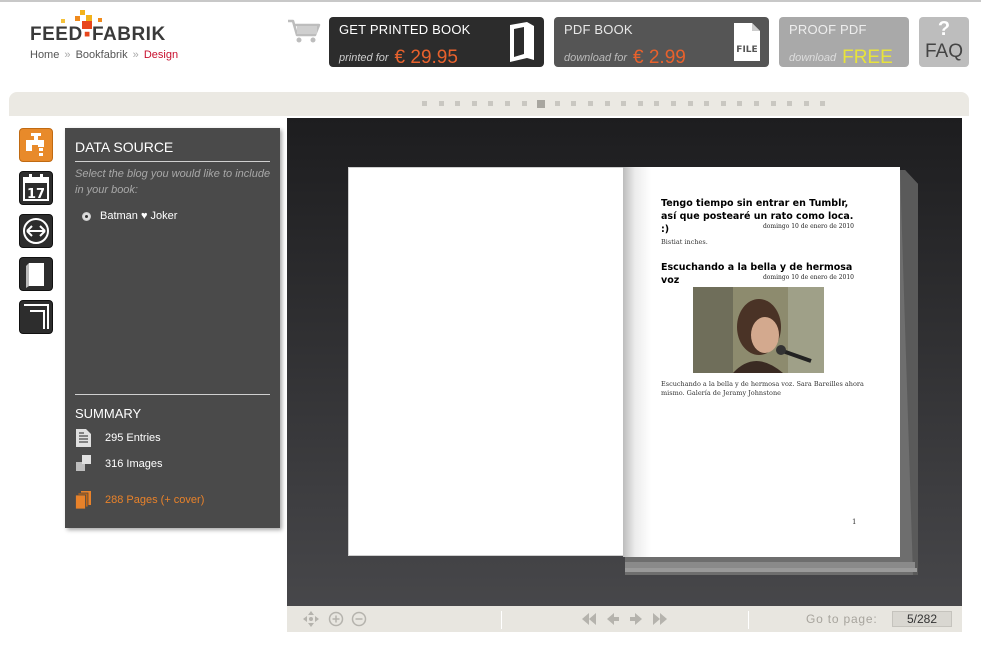 The image size is (981, 648). What do you see at coordinates (659, 57) in the screenshot?
I see `pdf-book-price: € 2.99` at bounding box center [659, 57].